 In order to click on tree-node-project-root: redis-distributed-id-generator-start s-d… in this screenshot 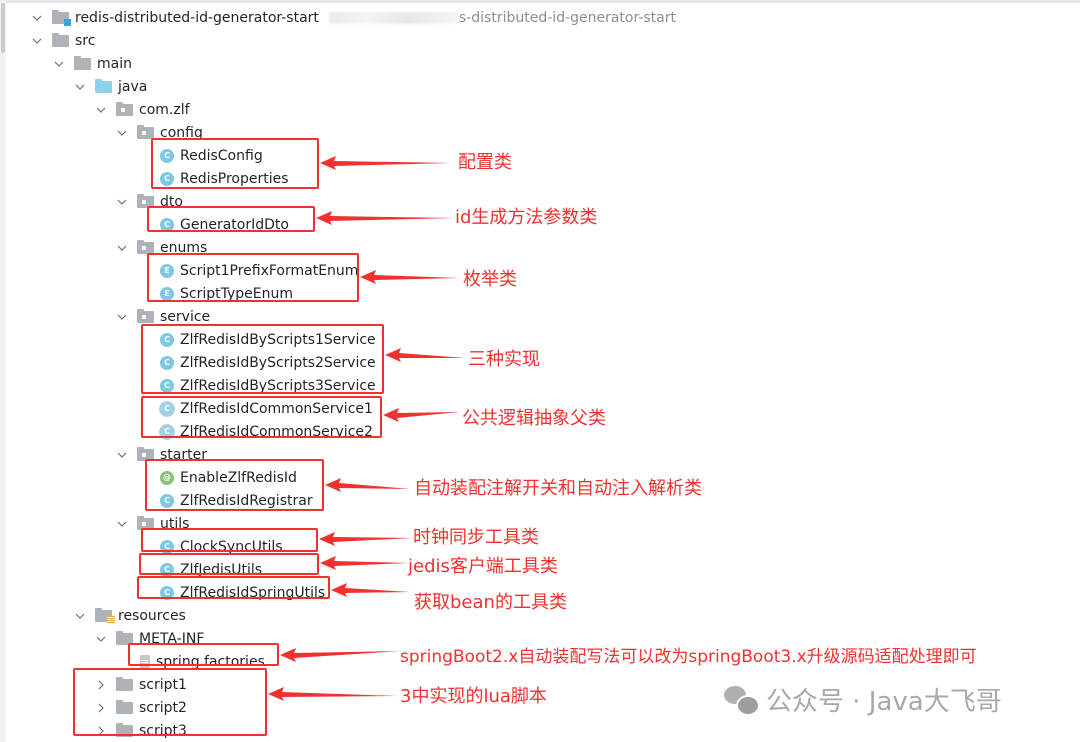, I will do `click(353, 17)`.